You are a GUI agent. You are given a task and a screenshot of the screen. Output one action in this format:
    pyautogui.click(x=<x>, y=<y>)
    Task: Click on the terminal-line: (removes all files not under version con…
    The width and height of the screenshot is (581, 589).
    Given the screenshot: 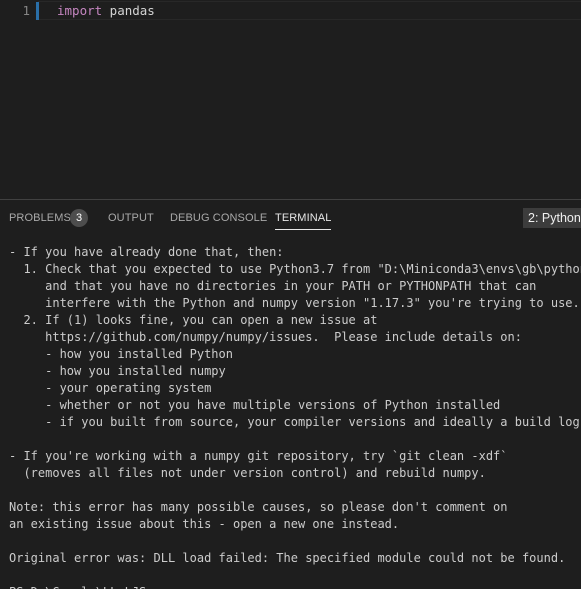 What is the action you would take?
    pyautogui.click(x=247, y=473)
    